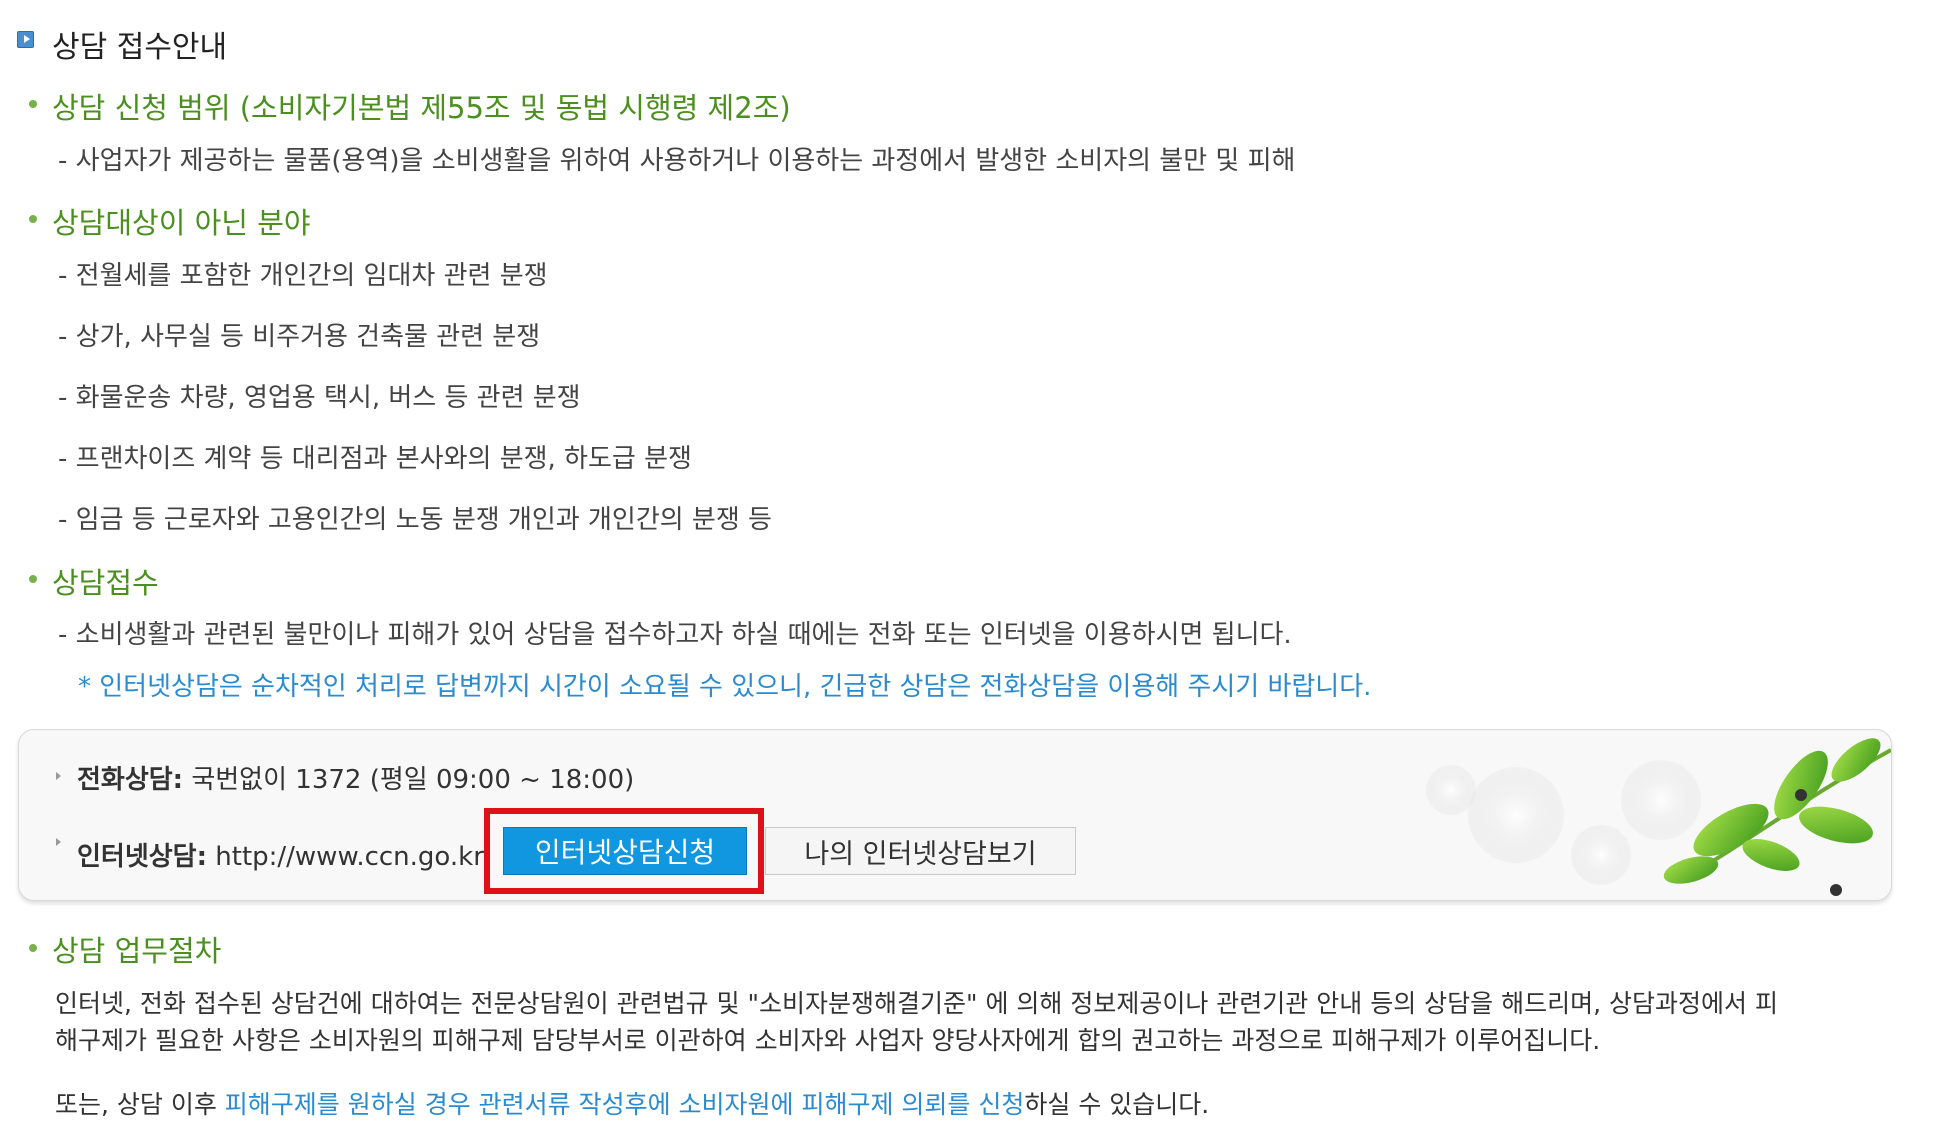 The width and height of the screenshot is (1936, 1136). Describe the element at coordinates (105, 583) in the screenshot. I see `section-title-reception: 상담접수` at that location.